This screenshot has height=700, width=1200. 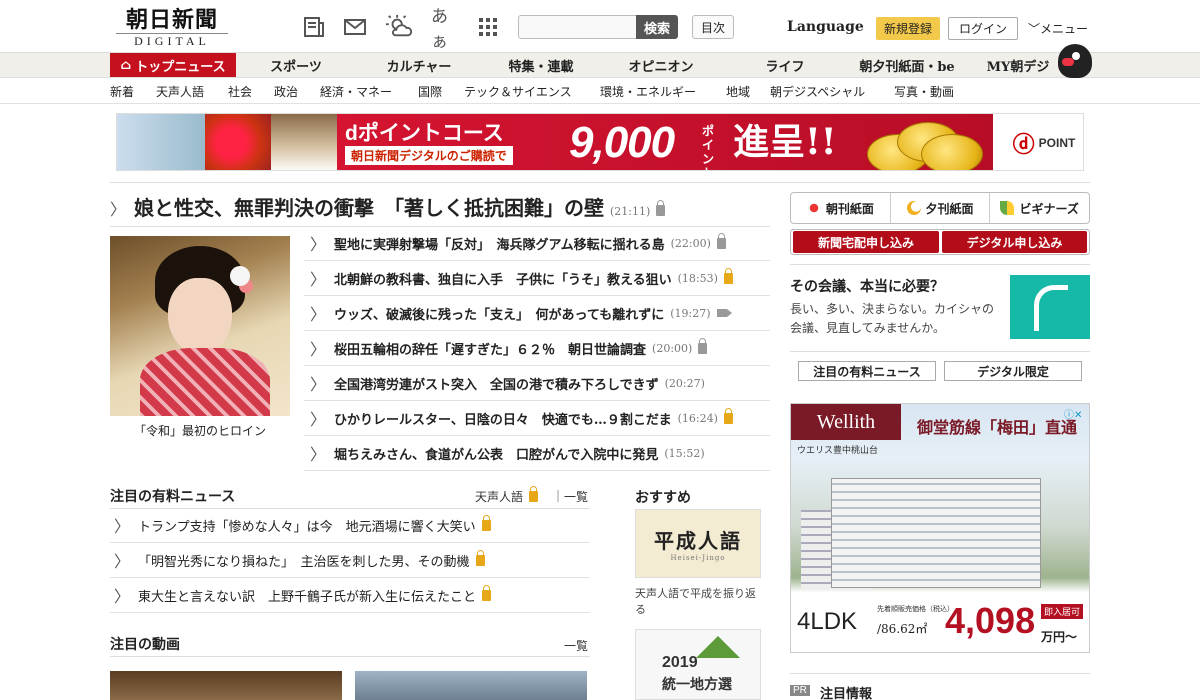 What do you see at coordinates (648, 91) in the screenshot?
I see `subnav-item: 環境・エネルギー` at bounding box center [648, 91].